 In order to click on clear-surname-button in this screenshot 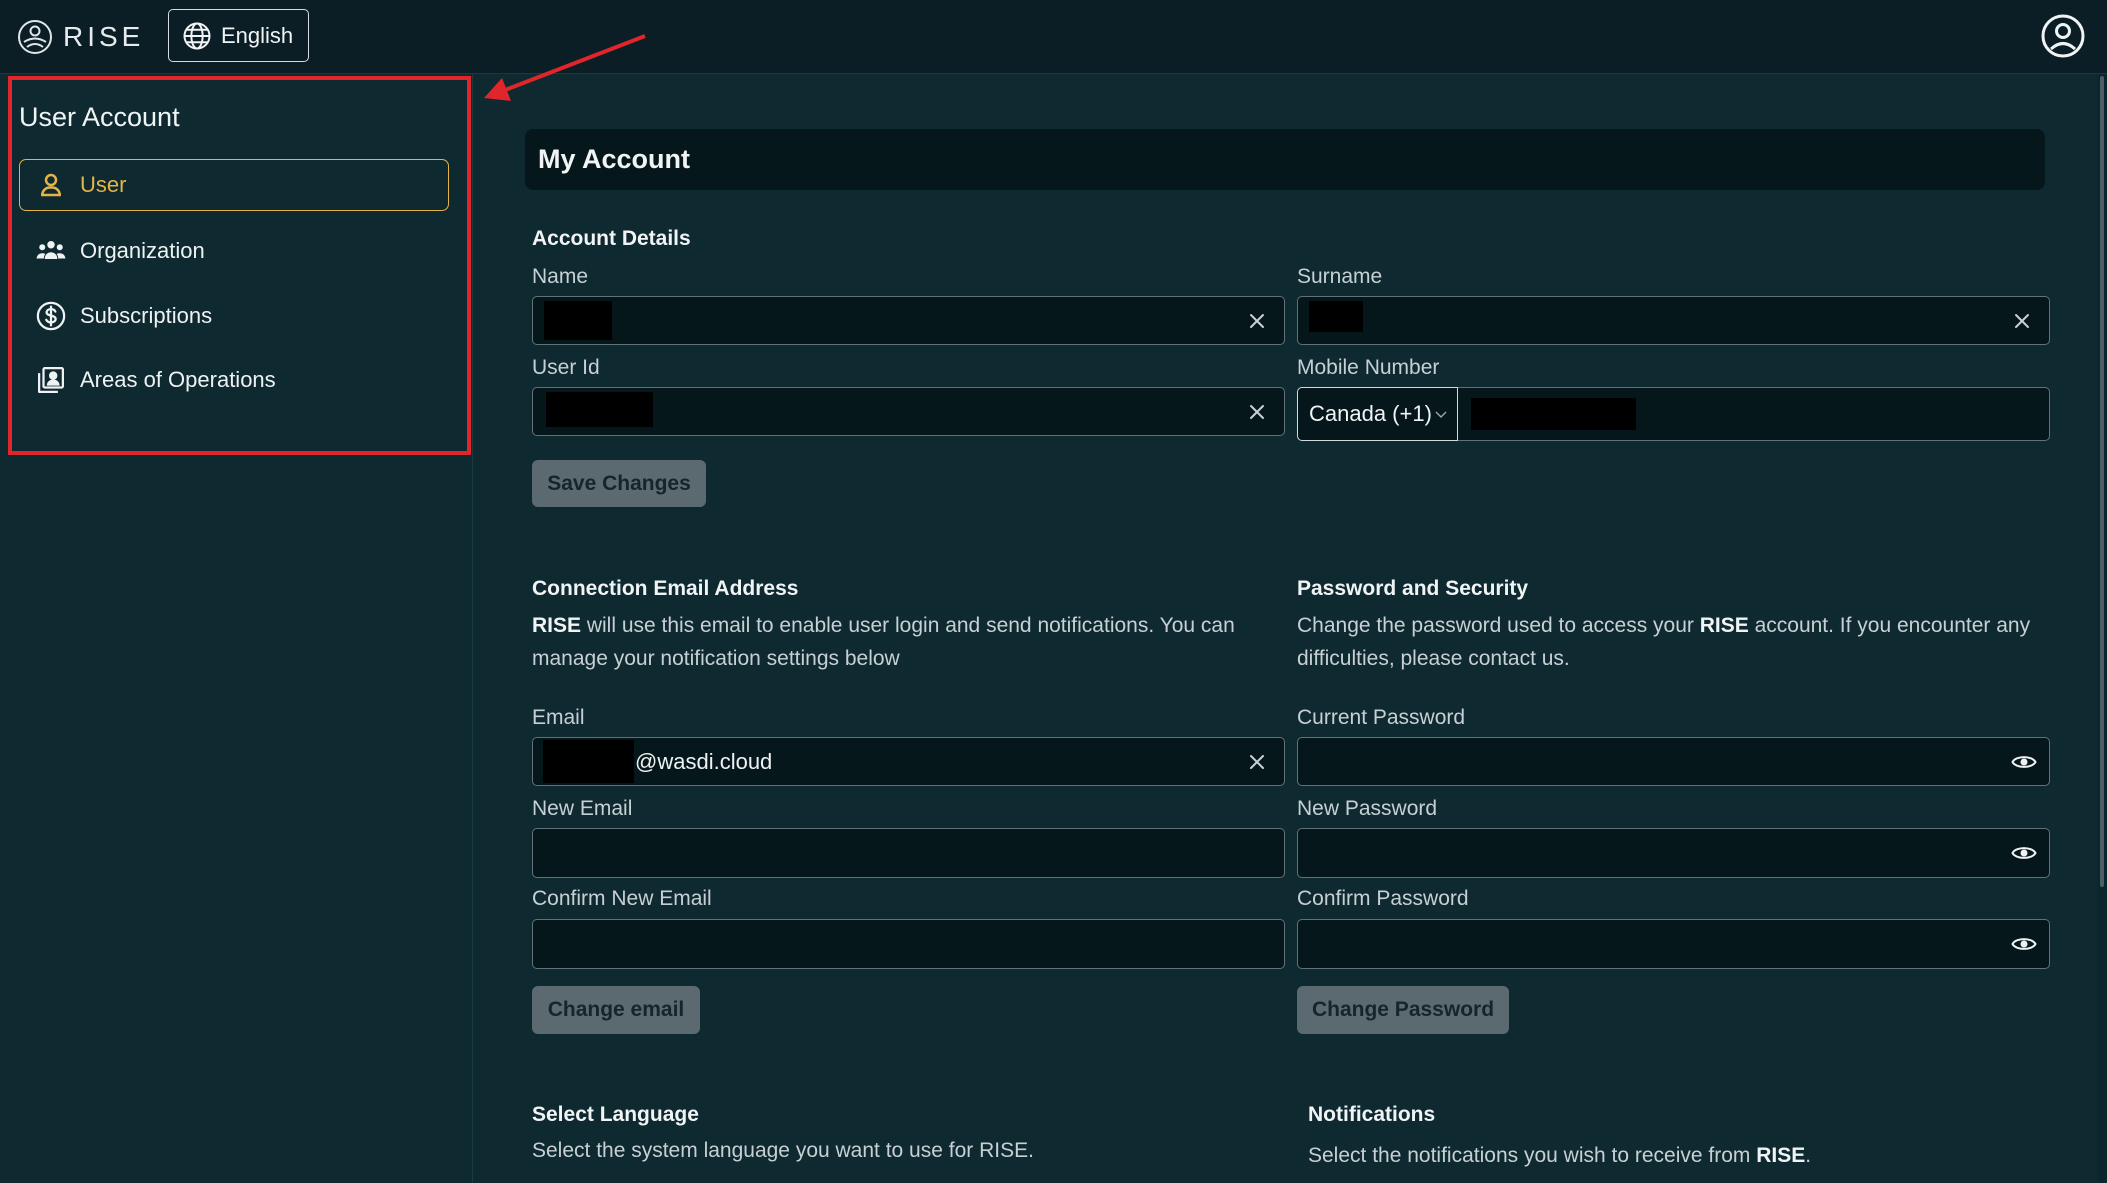, I will do `click(2022, 321)`.